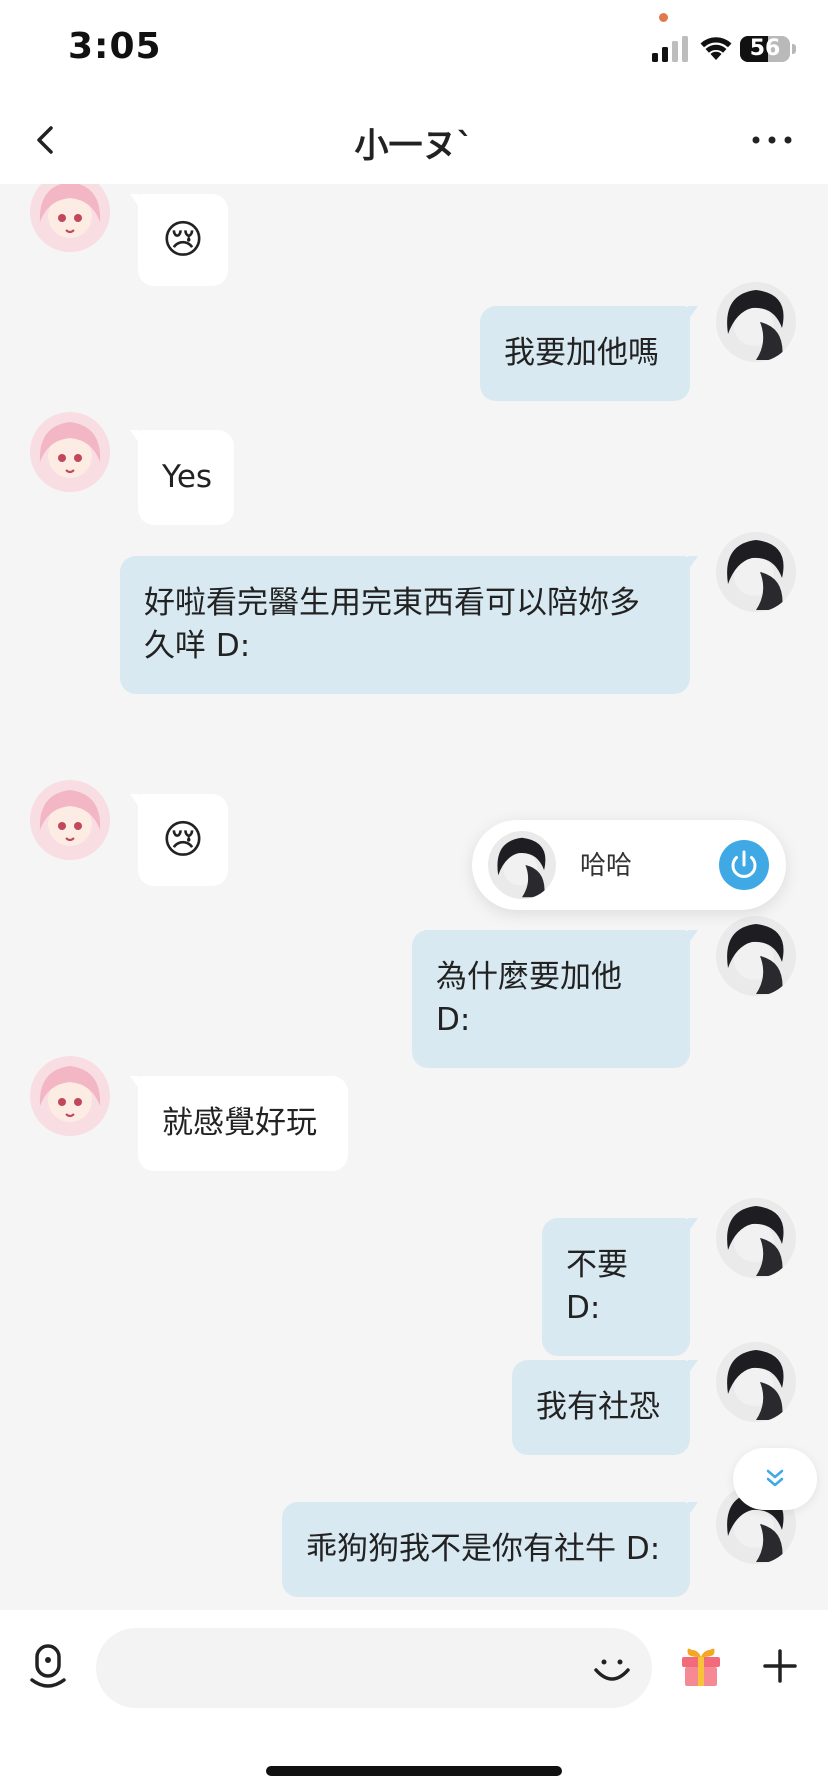  What do you see at coordinates (414, 50) in the screenshot?
I see `status-bar: 3:05 56` at bounding box center [414, 50].